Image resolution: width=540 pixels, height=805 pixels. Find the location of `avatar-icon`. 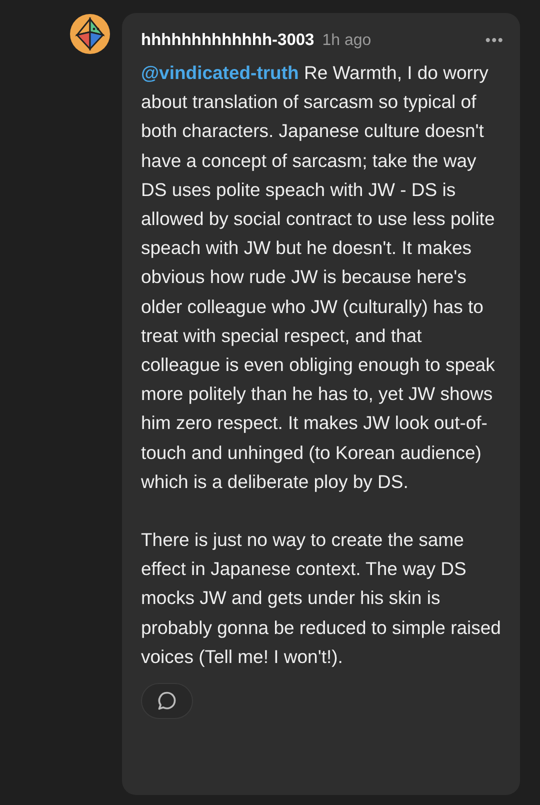

avatar-icon is located at coordinates (90, 34).